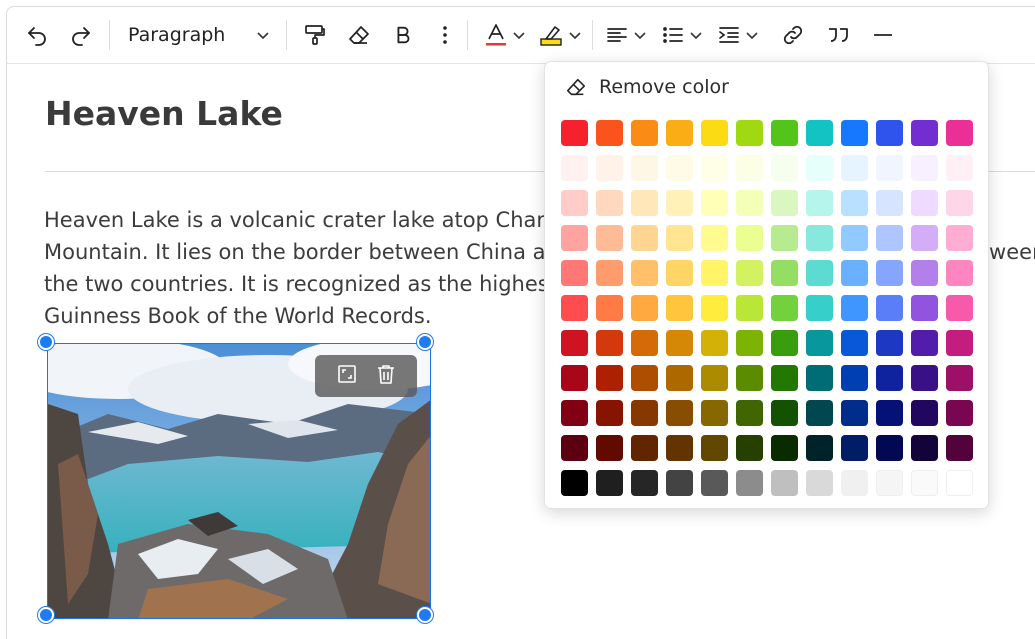 The width and height of the screenshot is (1035, 639). Describe the element at coordinates (347, 376) in the screenshot. I see `image-fullscreen-button` at that location.